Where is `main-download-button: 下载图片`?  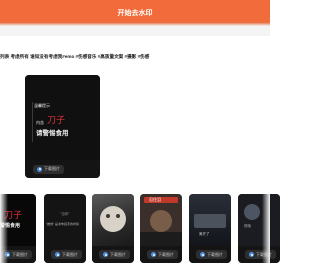
main-download-button: 下载图片 is located at coordinates (48, 169).